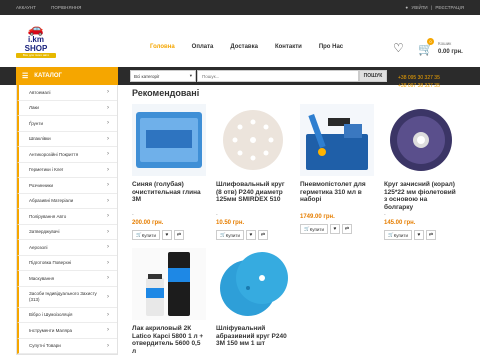  I want to click on sidebar-item: Автоемалі ›, so click(67, 93).